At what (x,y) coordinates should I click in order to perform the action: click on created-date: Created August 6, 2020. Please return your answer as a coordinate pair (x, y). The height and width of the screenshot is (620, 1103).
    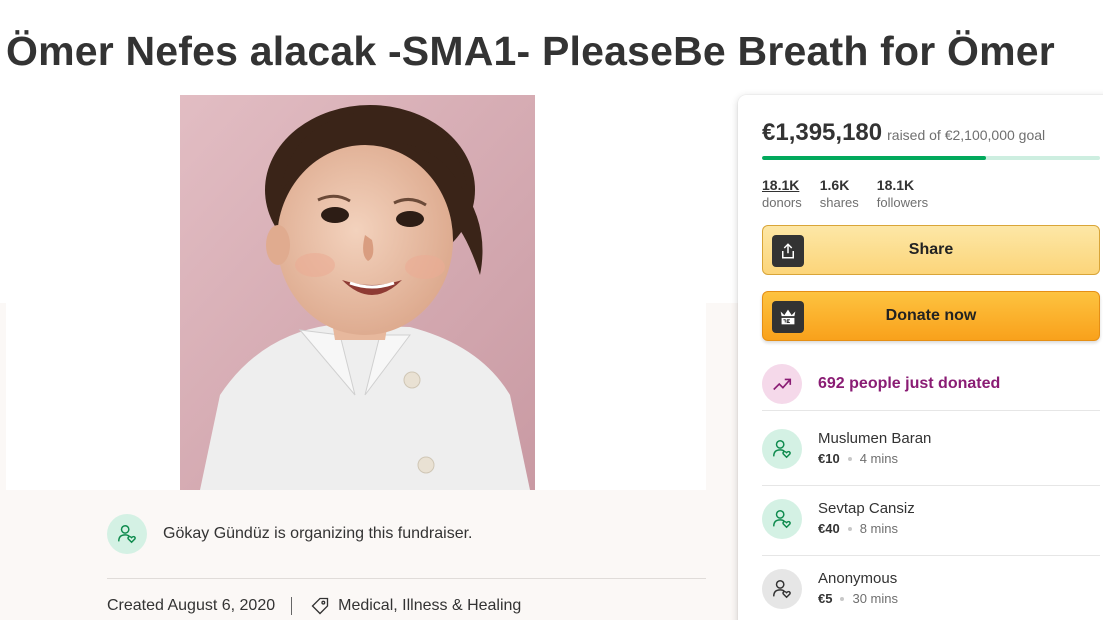
    Looking at the image, I should click on (191, 605).